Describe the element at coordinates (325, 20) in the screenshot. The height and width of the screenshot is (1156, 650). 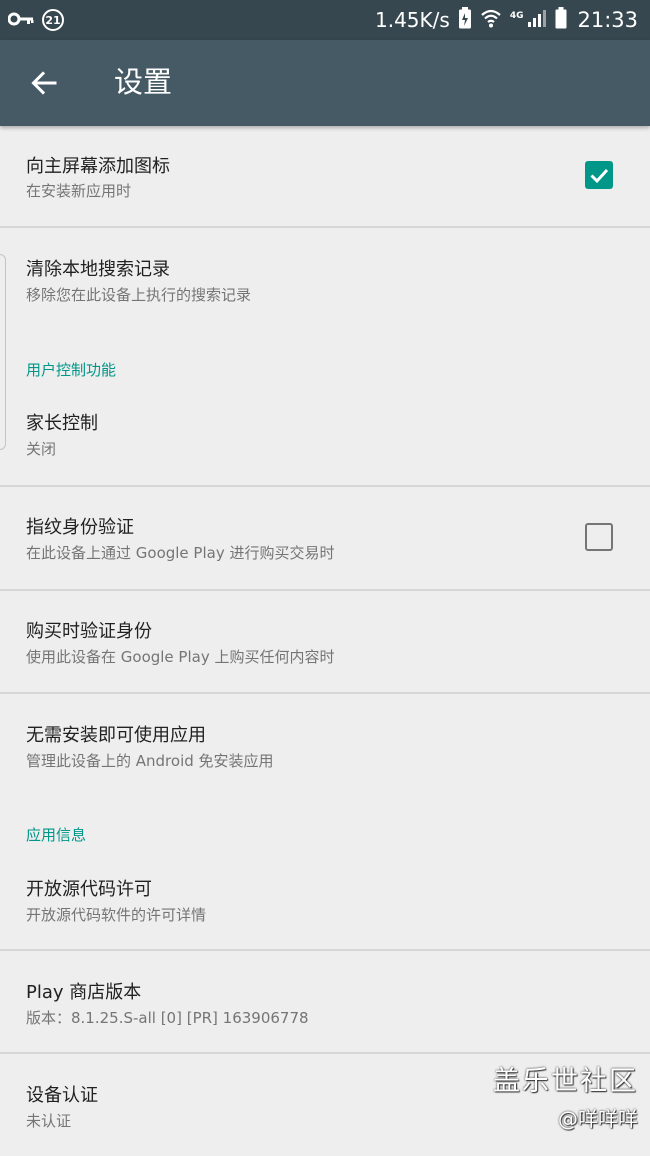
I see `status-bar: 21 1.45K/s 4G 21:33` at that location.